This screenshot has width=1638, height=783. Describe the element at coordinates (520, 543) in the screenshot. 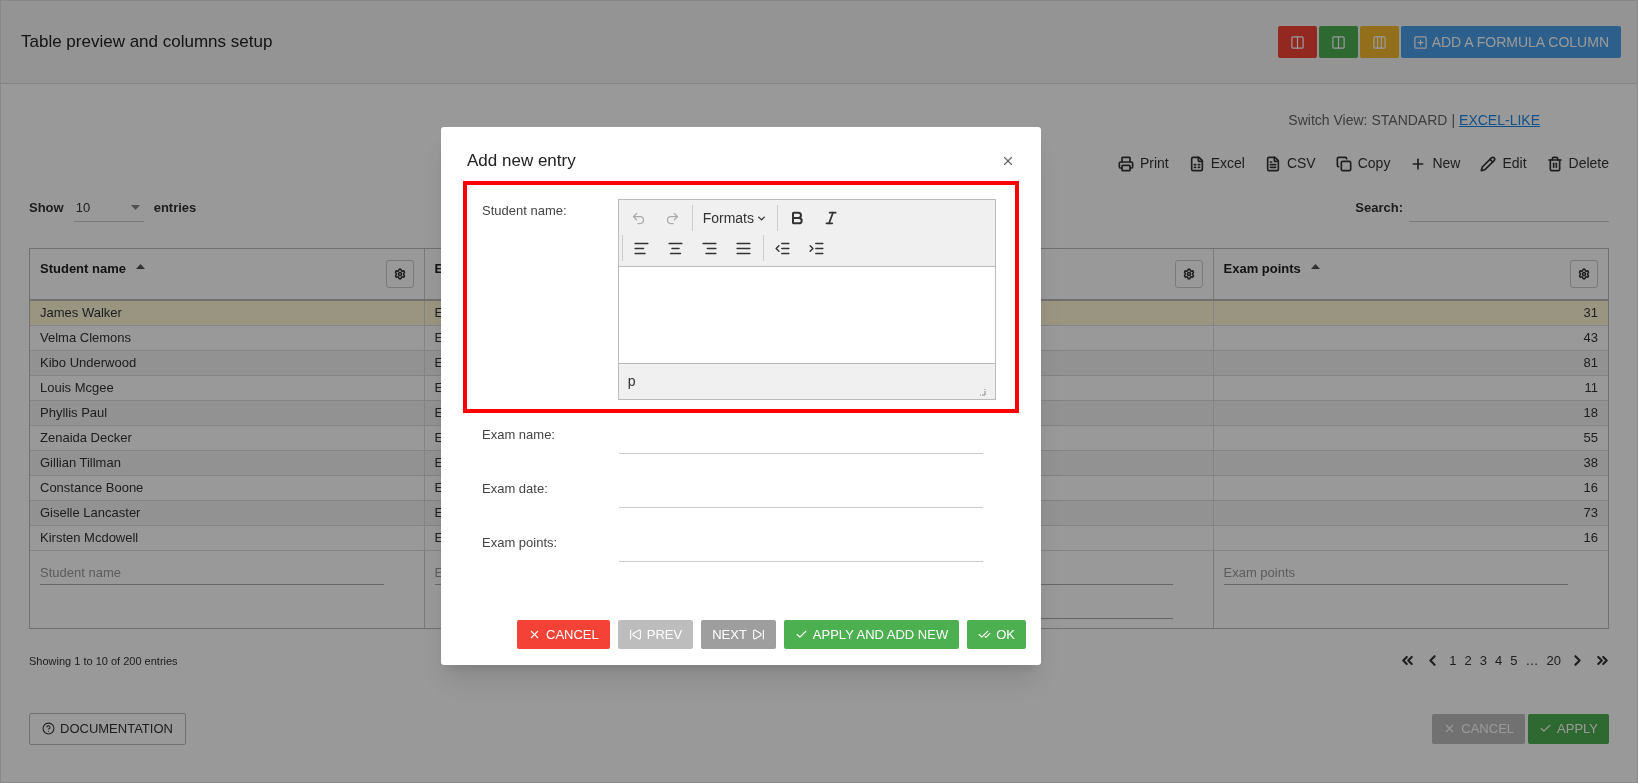

I see `field-label: Exam points:` at that location.